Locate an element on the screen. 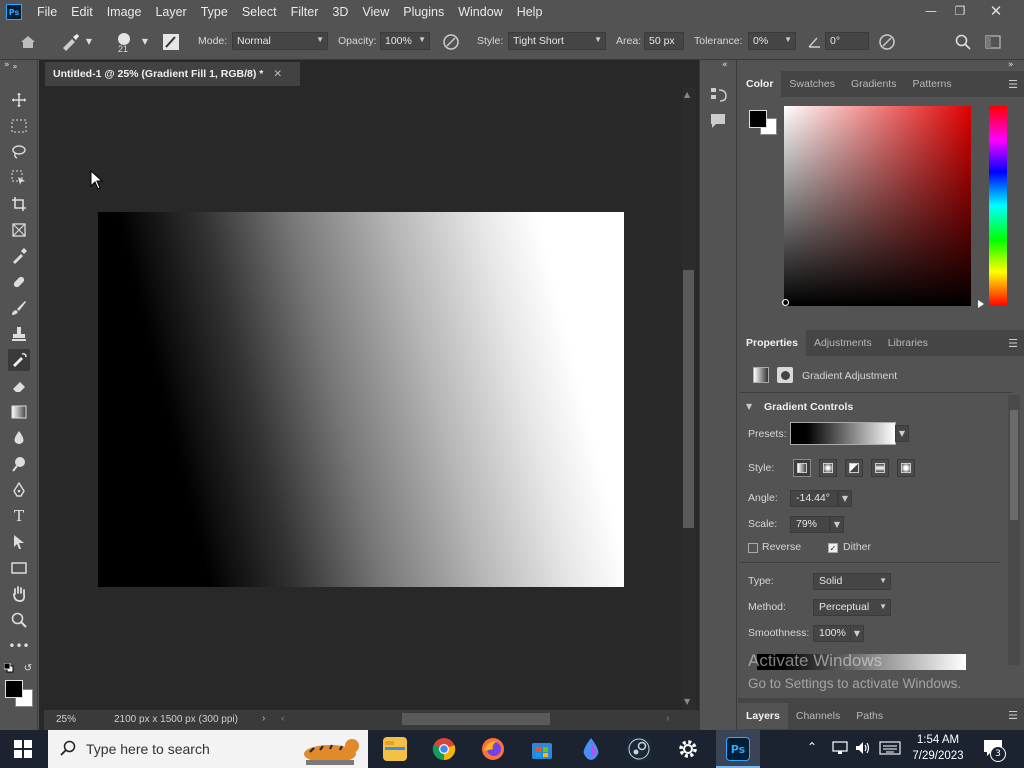 The height and width of the screenshot is (768, 1024). search-icon is located at coordinates (963, 42).